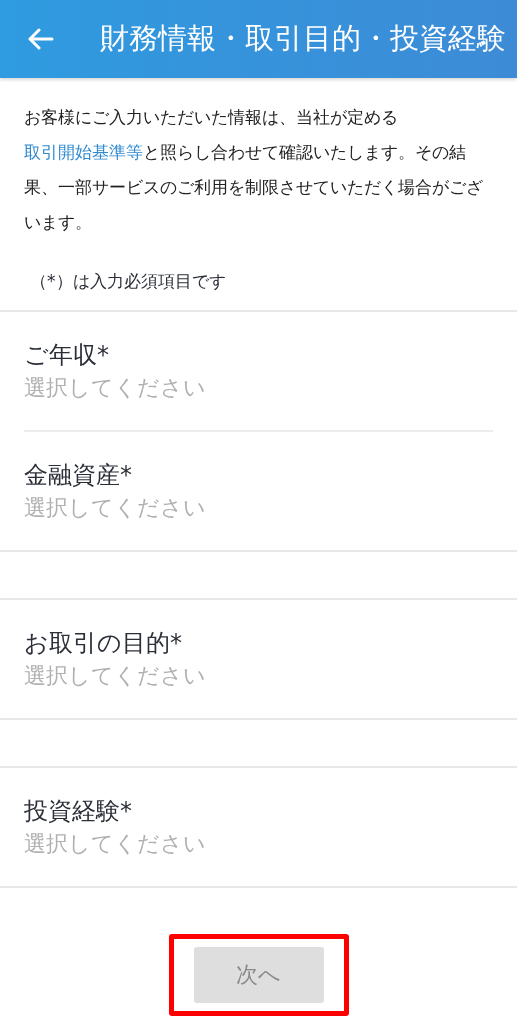 The height and width of the screenshot is (1024, 517). I want to click on field-label: 投資経験*, so click(78, 811).